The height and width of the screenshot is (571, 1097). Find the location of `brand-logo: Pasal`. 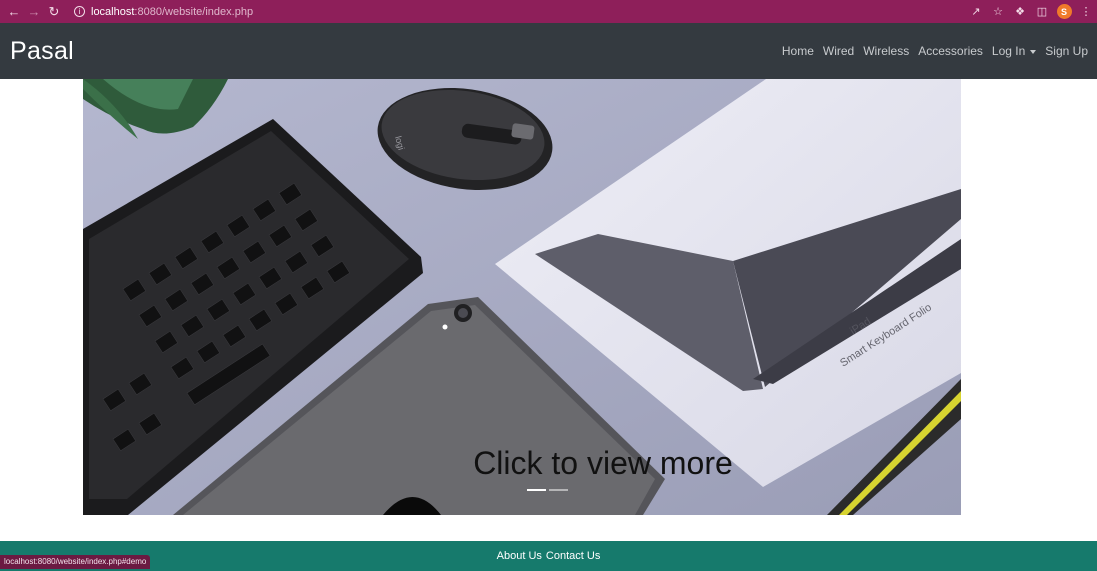

brand-logo: Pasal is located at coordinates (42, 51).